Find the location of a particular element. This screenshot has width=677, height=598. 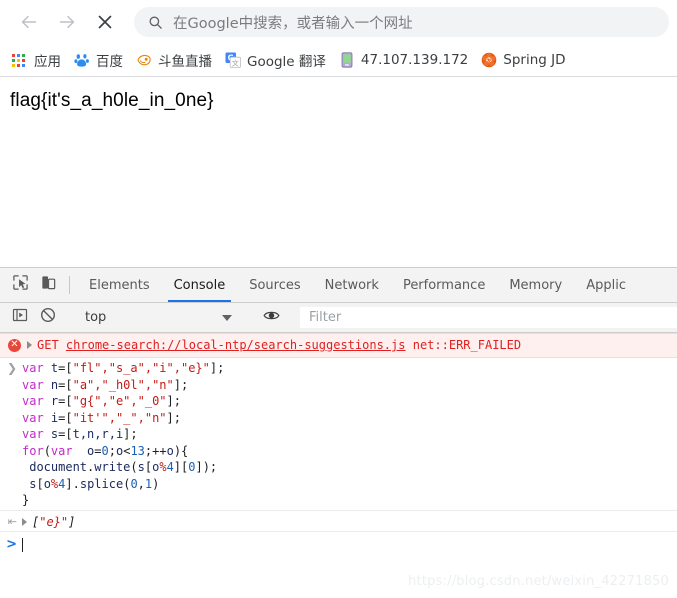

error-method: GET is located at coordinates (48, 345).